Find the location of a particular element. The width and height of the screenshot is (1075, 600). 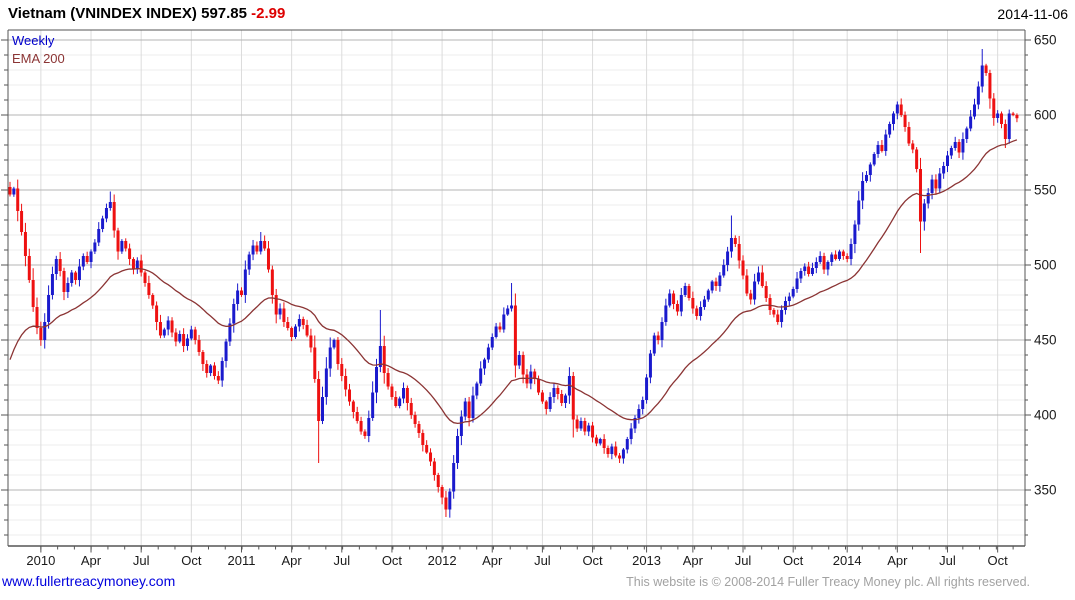

chart-date: 2014-11-06 is located at coordinates (1032, 14).